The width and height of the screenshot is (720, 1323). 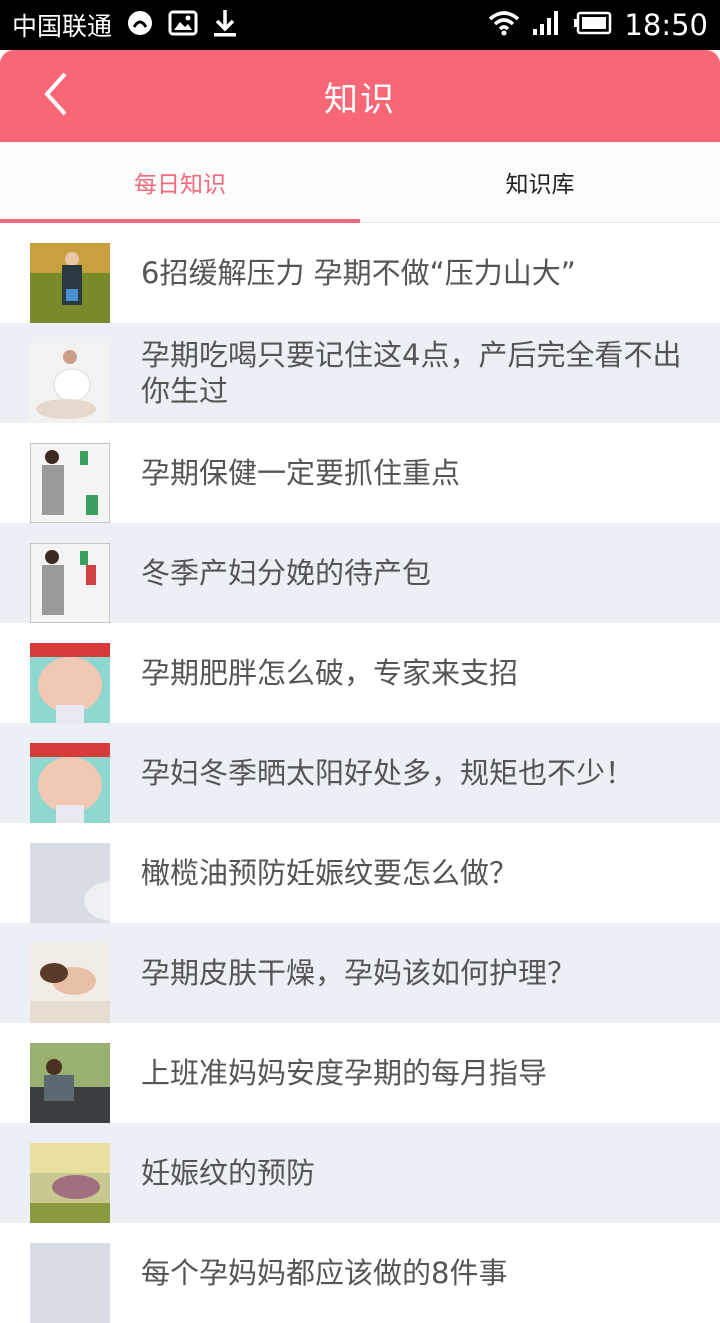 What do you see at coordinates (547, 25) in the screenshot?
I see `signal-icon` at bounding box center [547, 25].